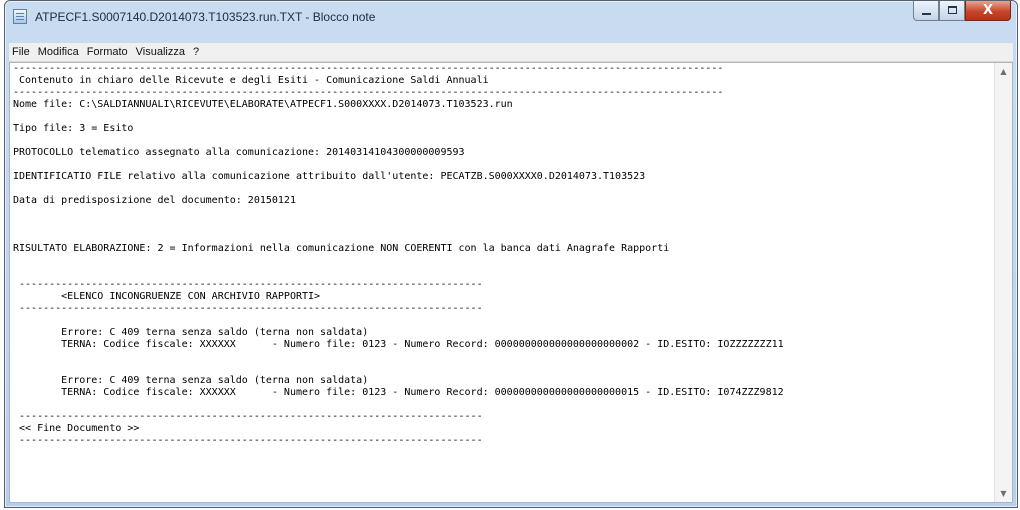 The width and height of the screenshot is (1020, 510). What do you see at coordinates (1003, 493) in the screenshot?
I see `scroll-down-arrow-icon: ▼` at bounding box center [1003, 493].